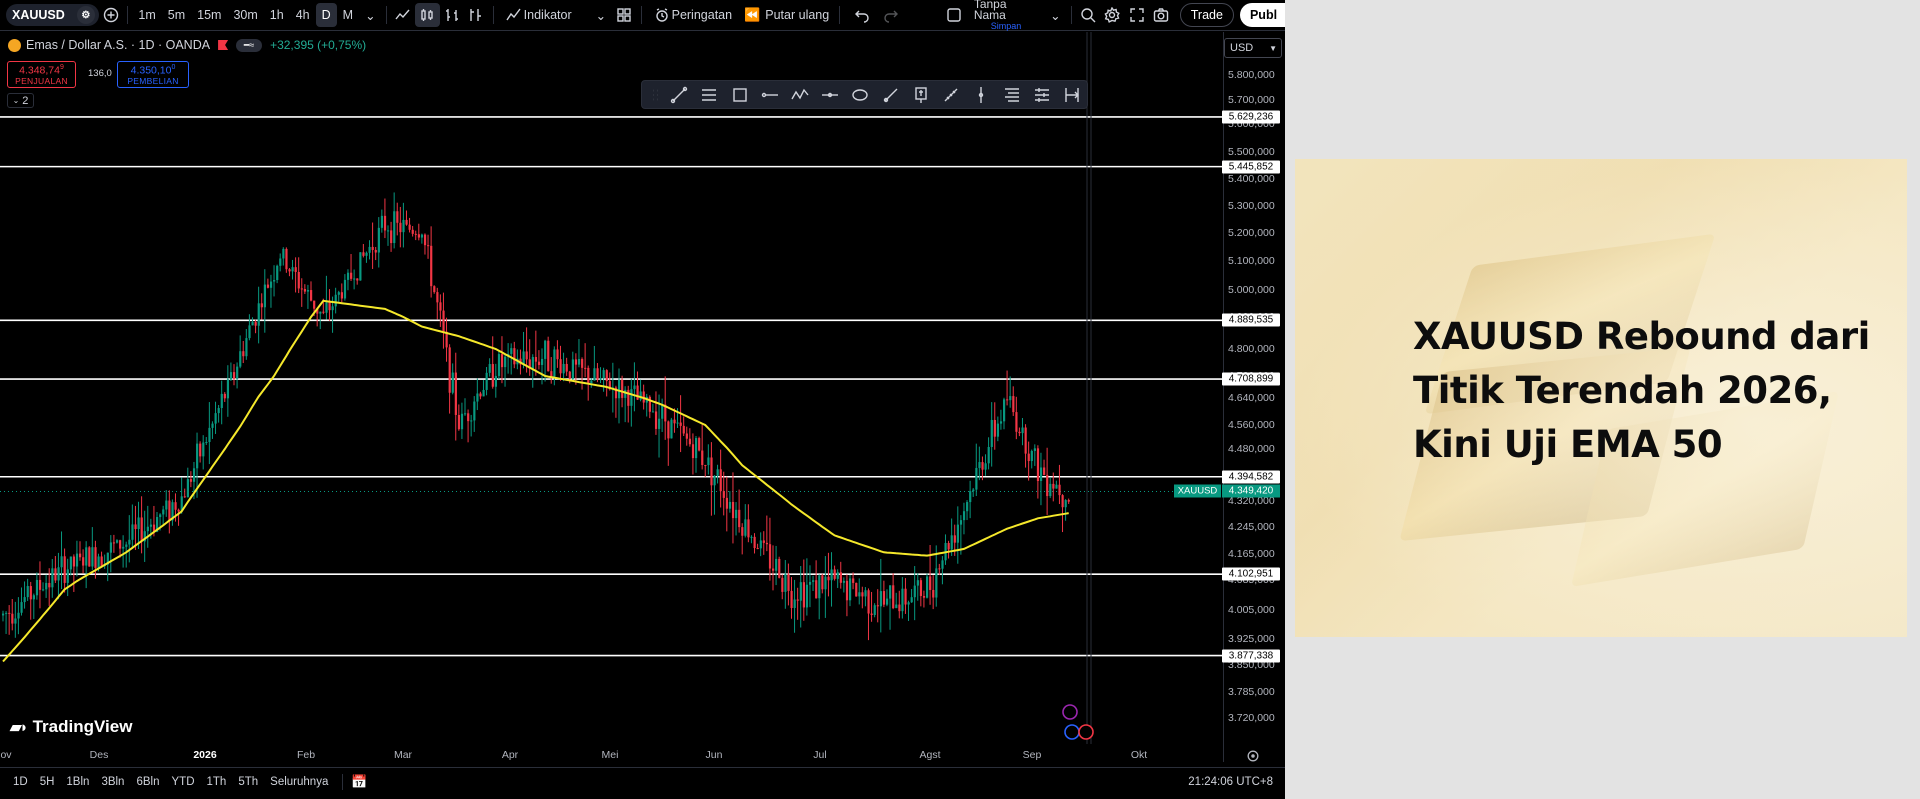  I want to click on range-5Th: 5Th, so click(248, 782).